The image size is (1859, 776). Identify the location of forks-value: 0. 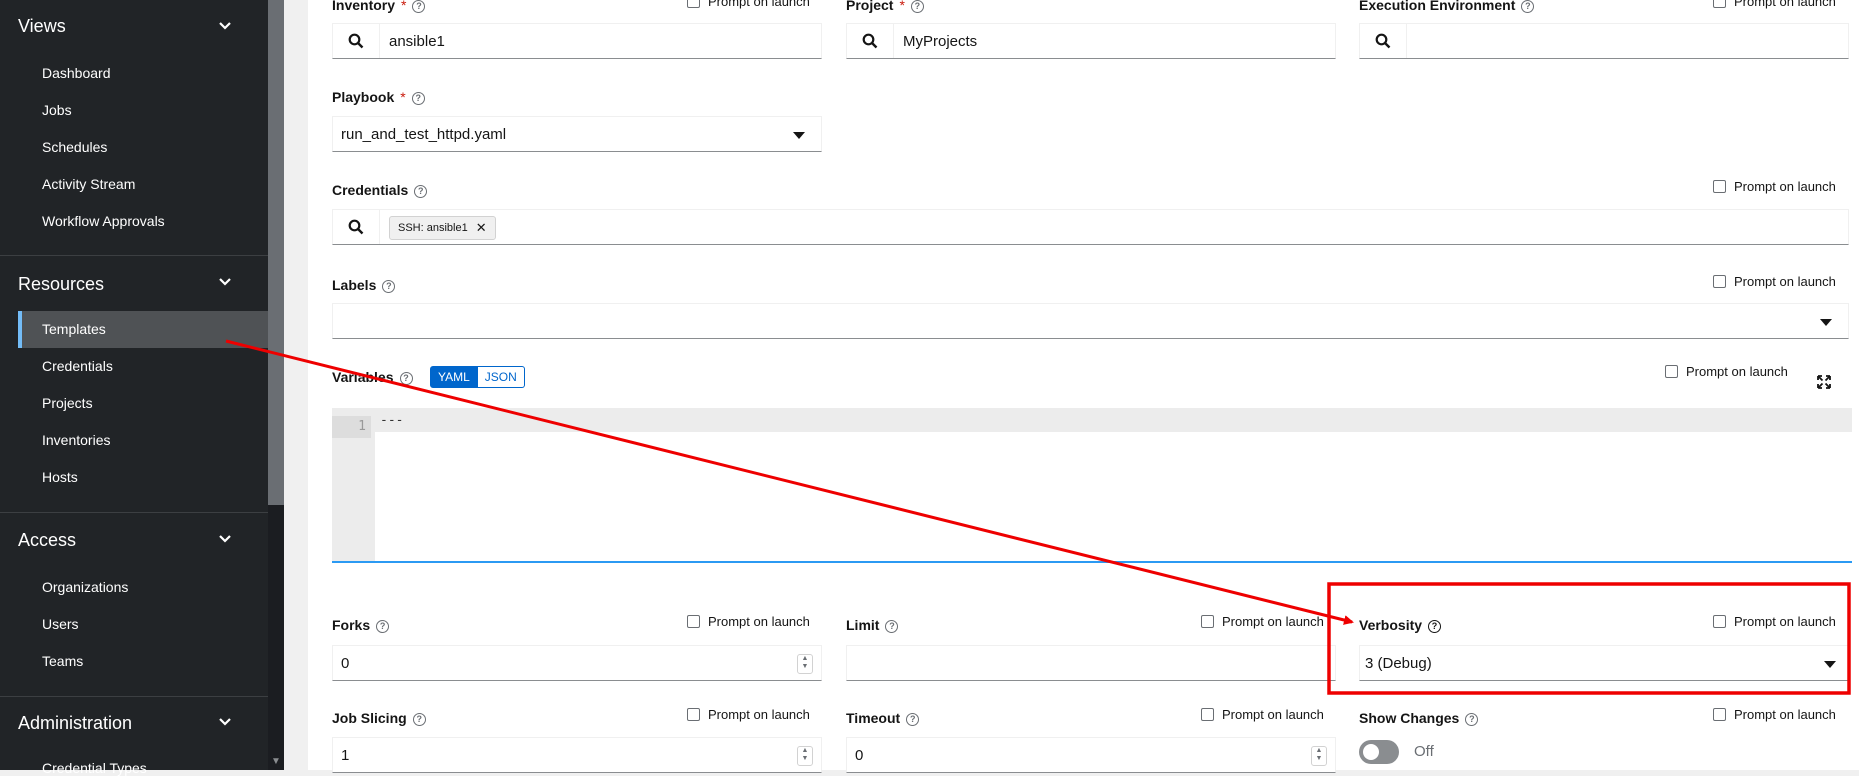
(345, 663).